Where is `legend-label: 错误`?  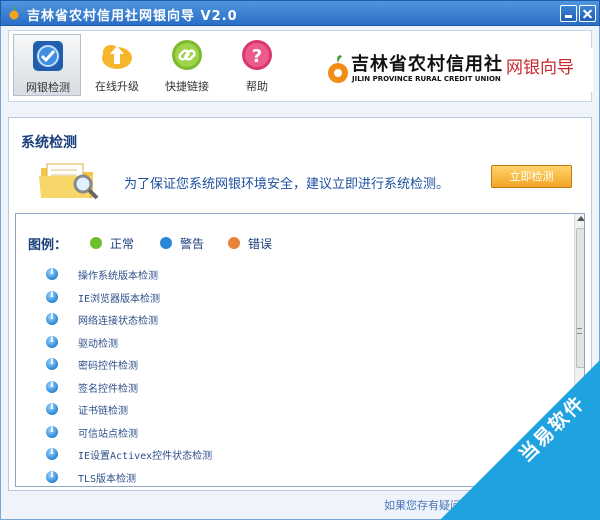 legend-label: 错误 is located at coordinates (260, 244).